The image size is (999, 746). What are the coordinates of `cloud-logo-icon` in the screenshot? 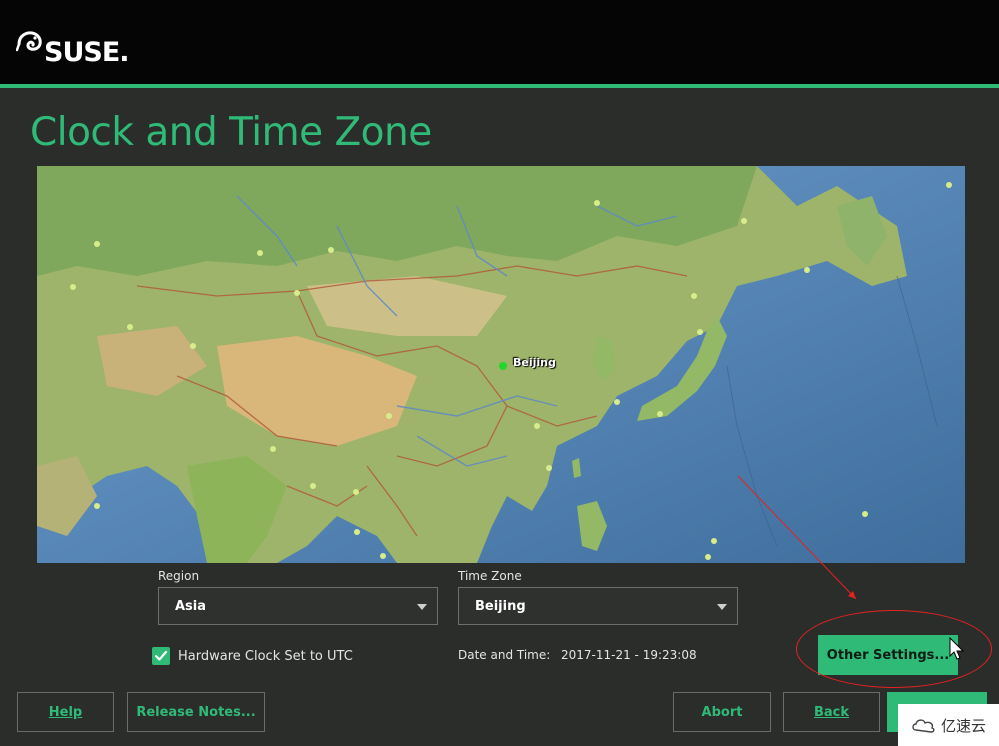 It's located at (923, 726).